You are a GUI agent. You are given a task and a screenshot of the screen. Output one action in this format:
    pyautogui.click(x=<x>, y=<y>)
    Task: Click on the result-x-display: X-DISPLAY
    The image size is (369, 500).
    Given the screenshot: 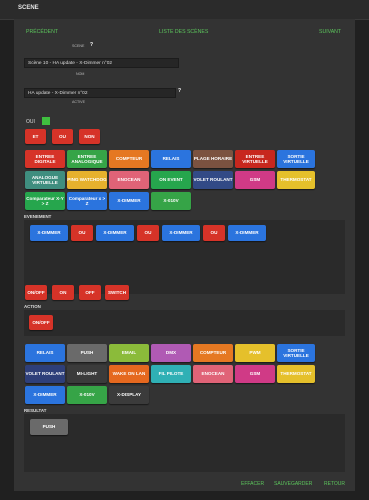 What is the action you would take?
    pyautogui.click(x=129, y=395)
    